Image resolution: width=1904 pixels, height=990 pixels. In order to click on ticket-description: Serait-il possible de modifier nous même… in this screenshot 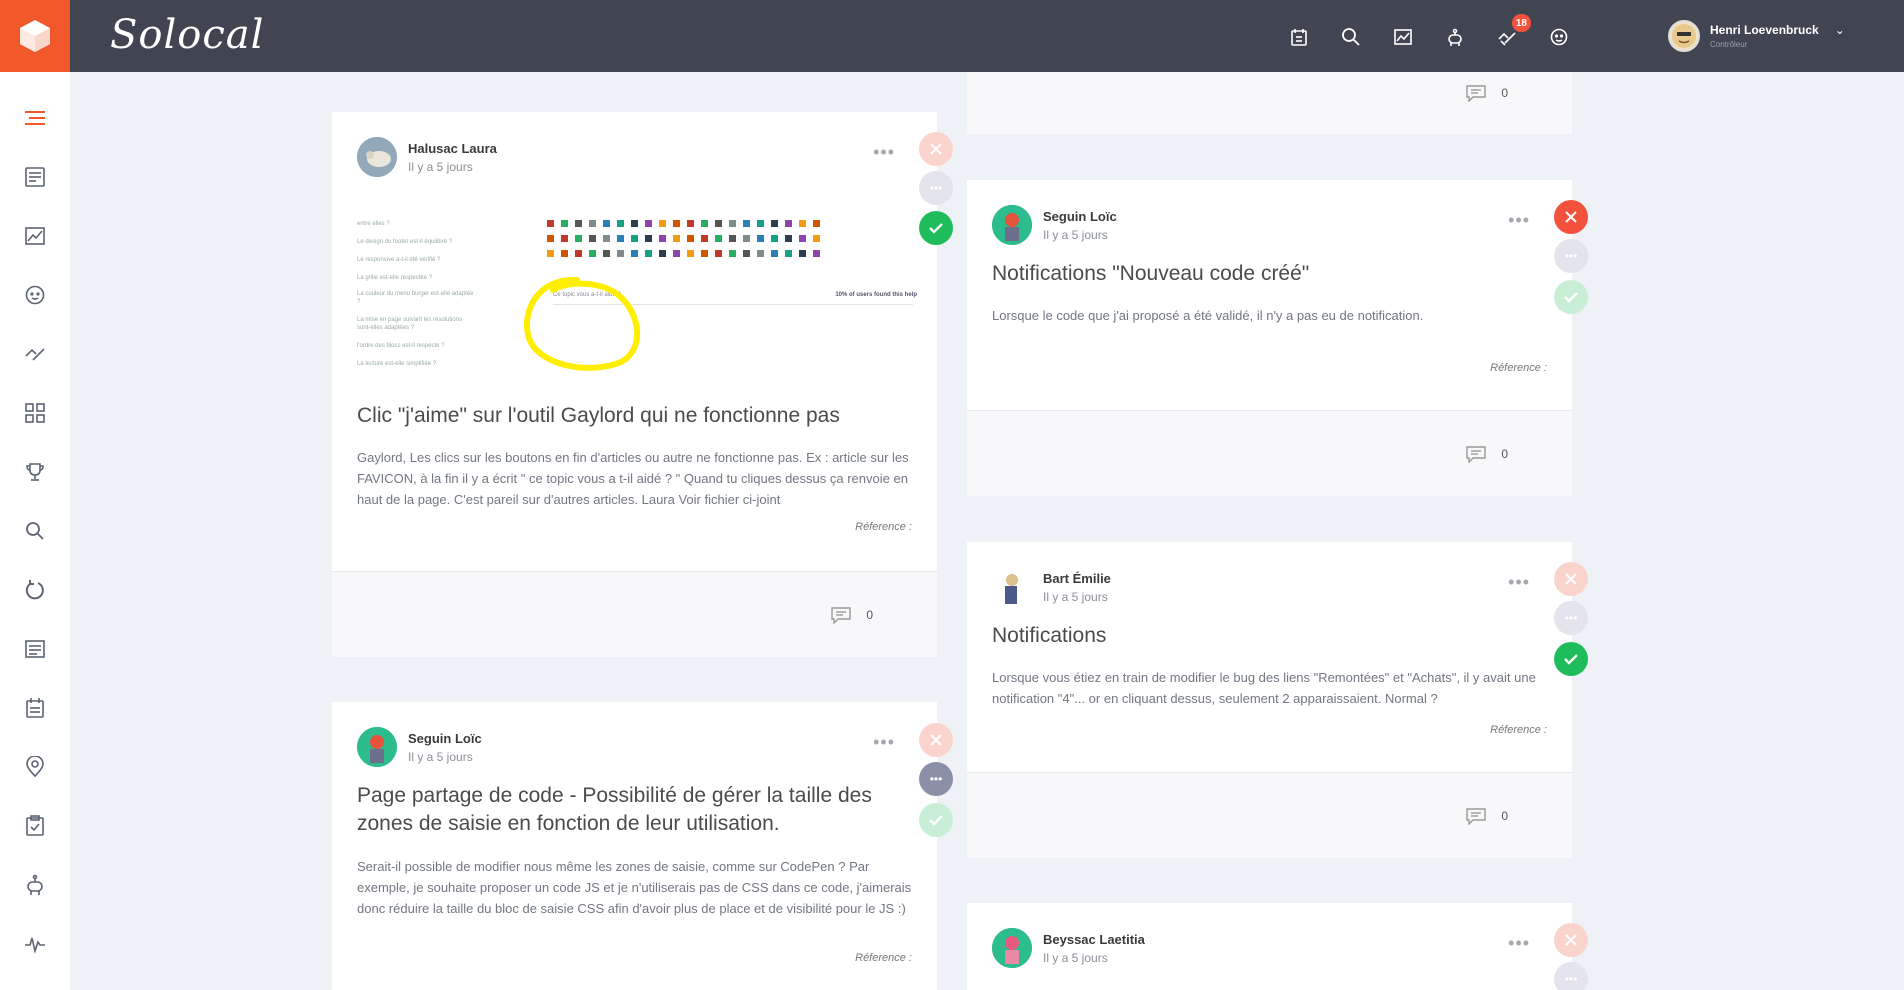, I will do `click(634, 887)`.